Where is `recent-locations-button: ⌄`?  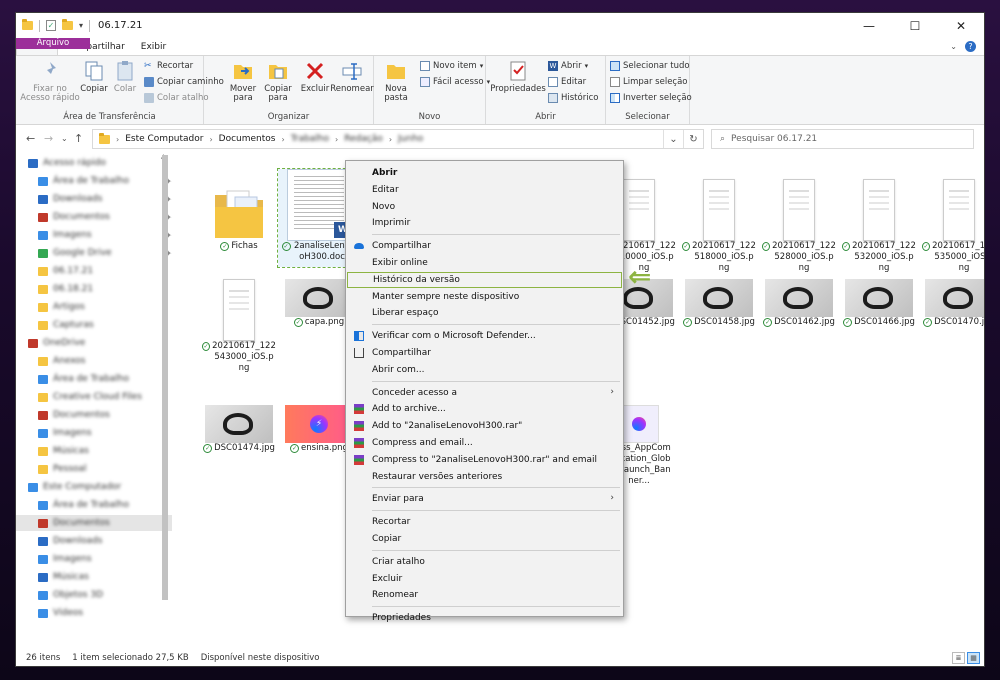 recent-locations-button: ⌄ is located at coordinates (64, 138).